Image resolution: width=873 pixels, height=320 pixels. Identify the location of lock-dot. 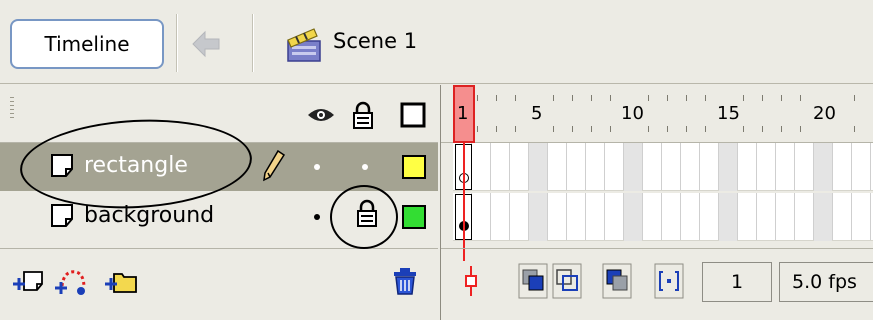
(365, 167).